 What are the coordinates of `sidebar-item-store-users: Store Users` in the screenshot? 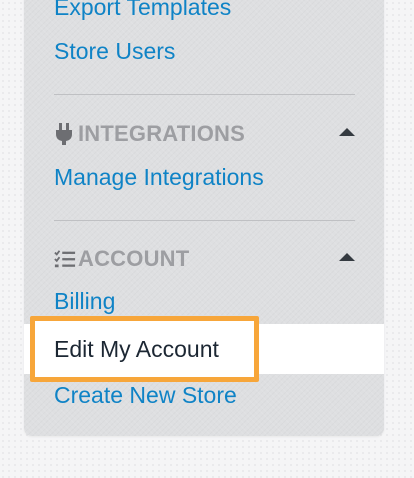 It's located at (114, 51).